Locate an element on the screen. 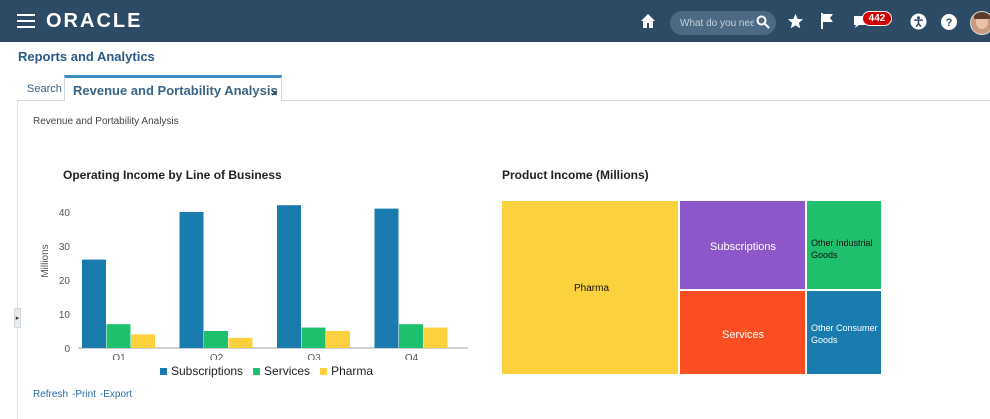 The width and height of the screenshot is (990, 419). treemap-cell-services: Services is located at coordinates (742, 332).